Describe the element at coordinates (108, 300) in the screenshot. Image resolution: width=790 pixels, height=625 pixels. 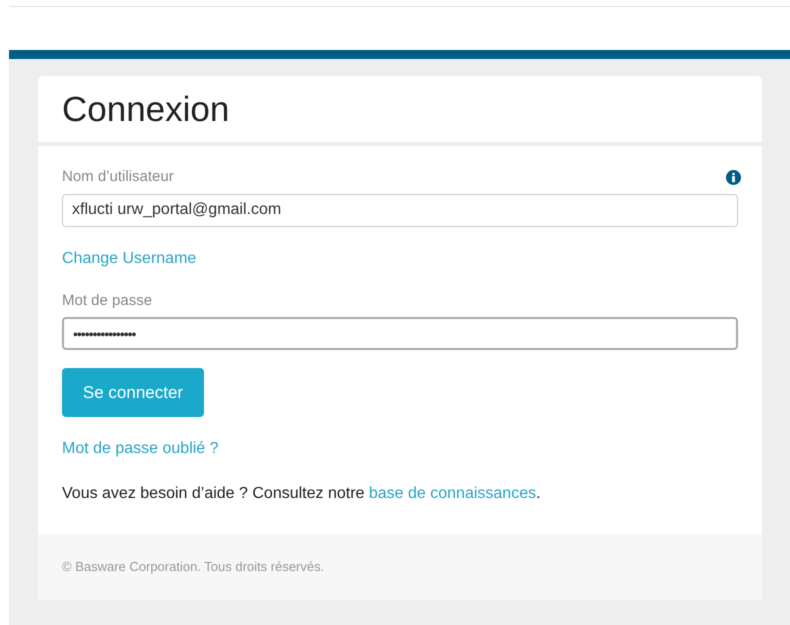
I see `field-label: Mot de passe` at that location.